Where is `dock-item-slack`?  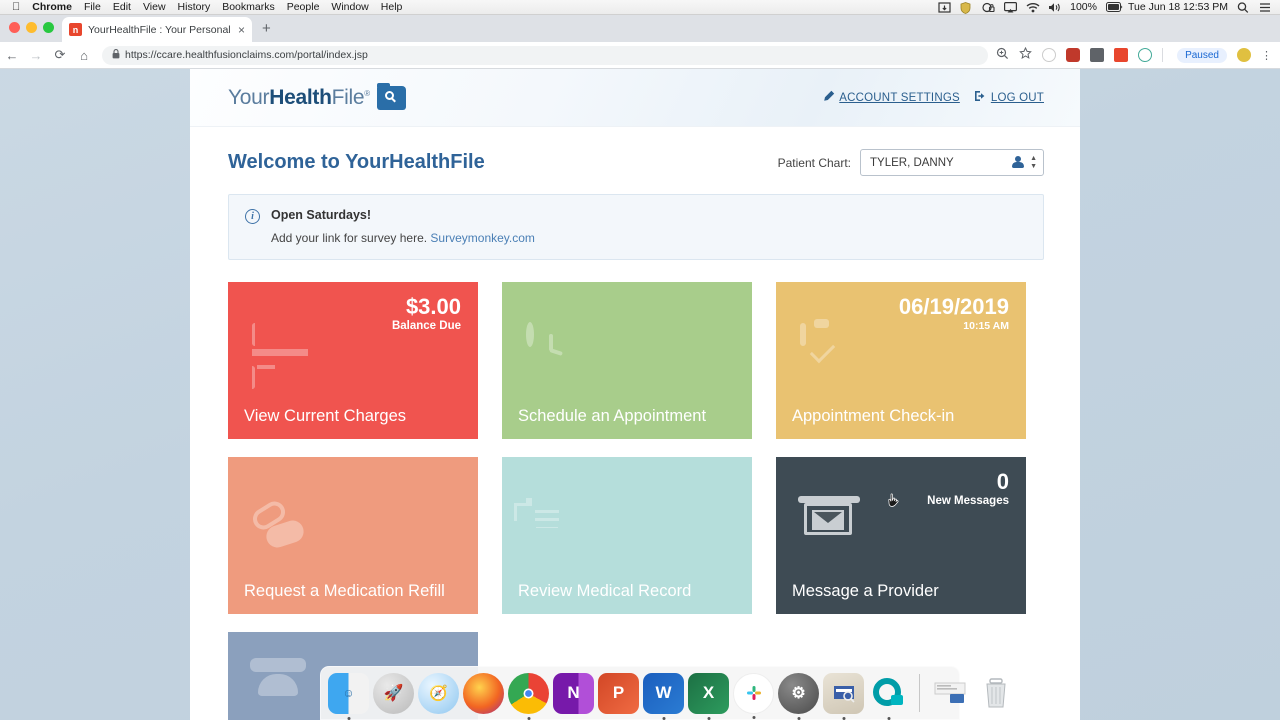 dock-item-slack is located at coordinates (753, 695).